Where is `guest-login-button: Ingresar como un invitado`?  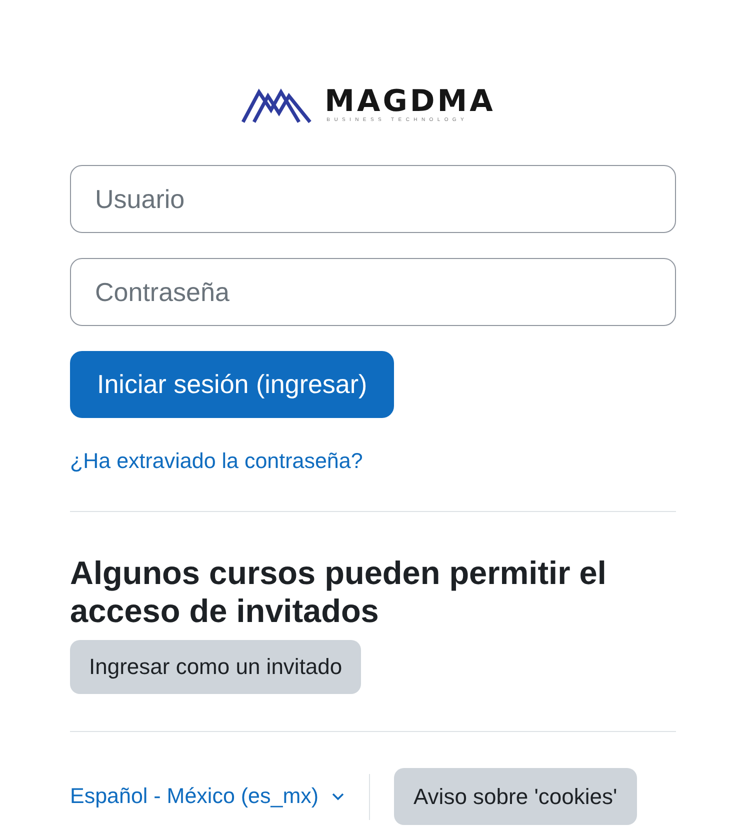
guest-login-button: Ingresar como un invitado is located at coordinates (216, 667).